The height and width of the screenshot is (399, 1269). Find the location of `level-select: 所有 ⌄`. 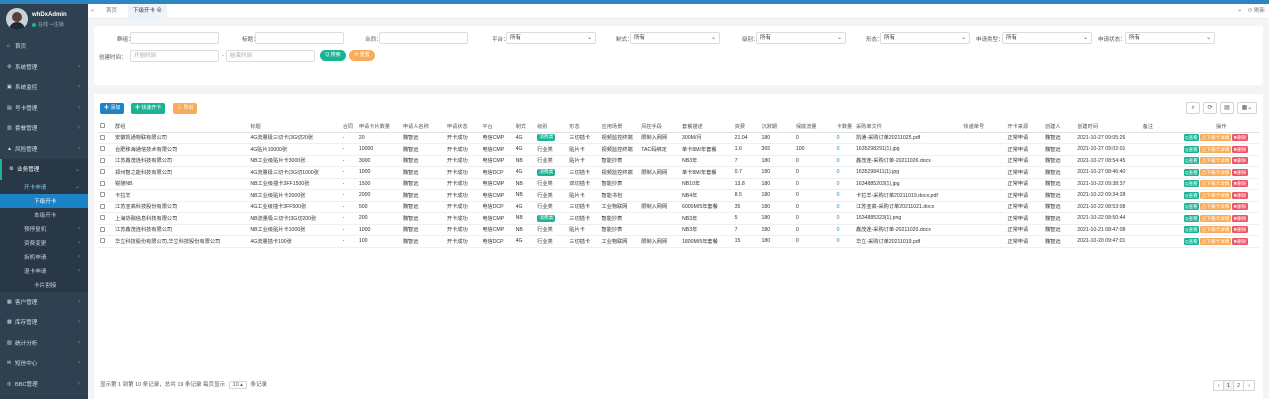

level-select: 所有 ⌄ is located at coordinates (801, 38).